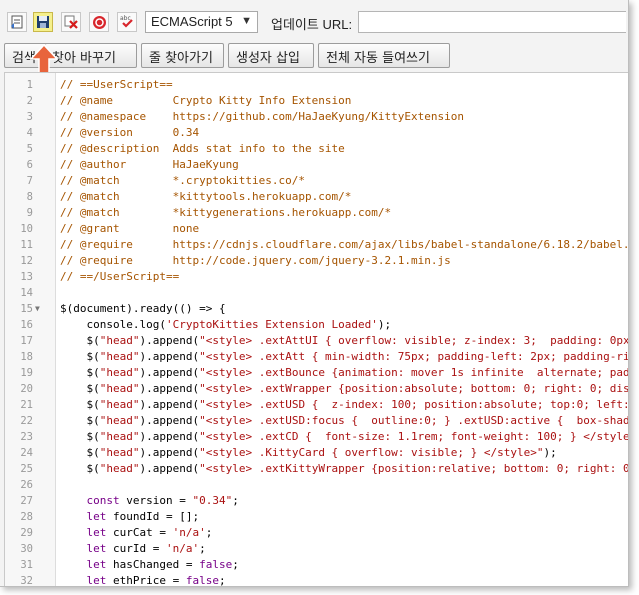 Image resolution: width=639 pixels, height=595 pixels. What do you see at coordinates (26, 485) in the screenshot?
I see `line-number: 26` at bounding box center [26, 485].